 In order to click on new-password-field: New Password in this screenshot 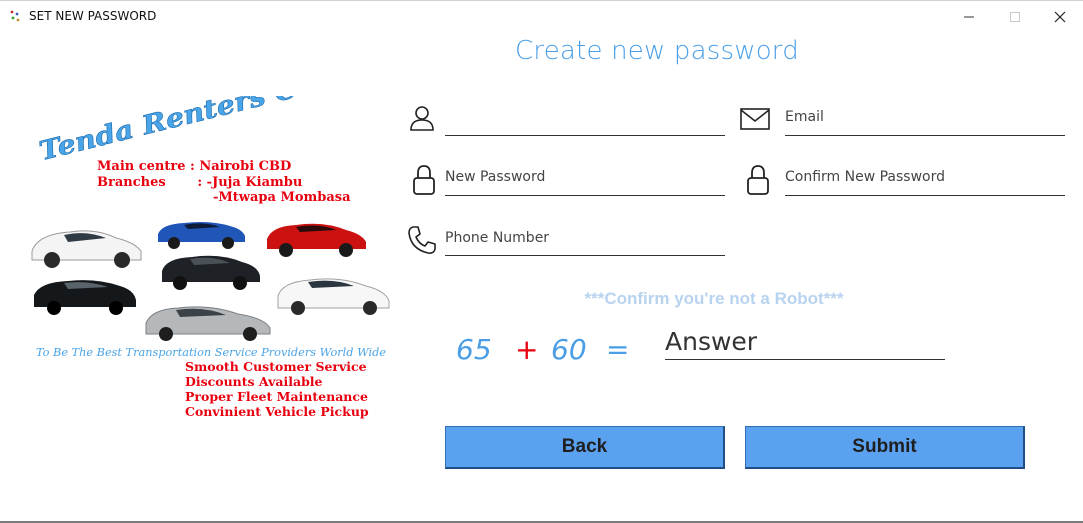, I will do `click(569, 179)`.